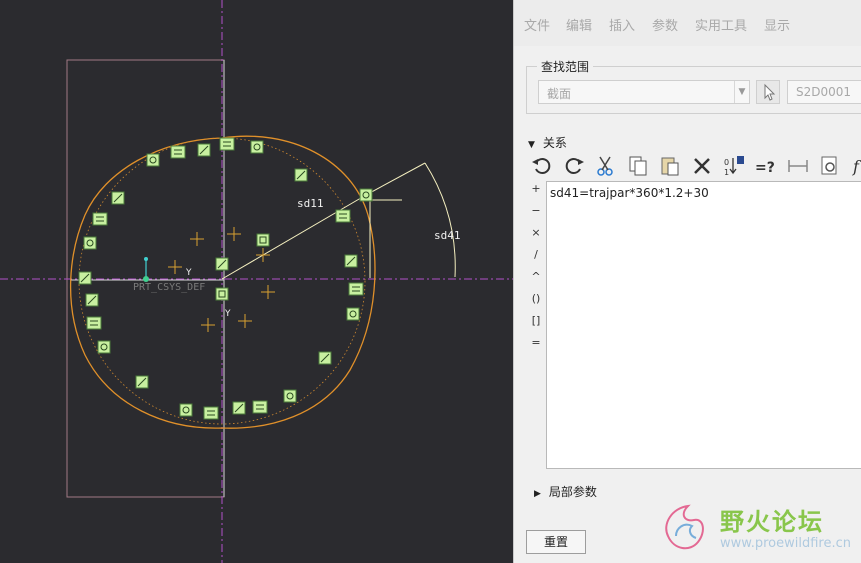 This screenshot has height=563, width=861. Describe the element at coordinates (536, 254) in the screenshot. I see `op-divide: /` at that location.